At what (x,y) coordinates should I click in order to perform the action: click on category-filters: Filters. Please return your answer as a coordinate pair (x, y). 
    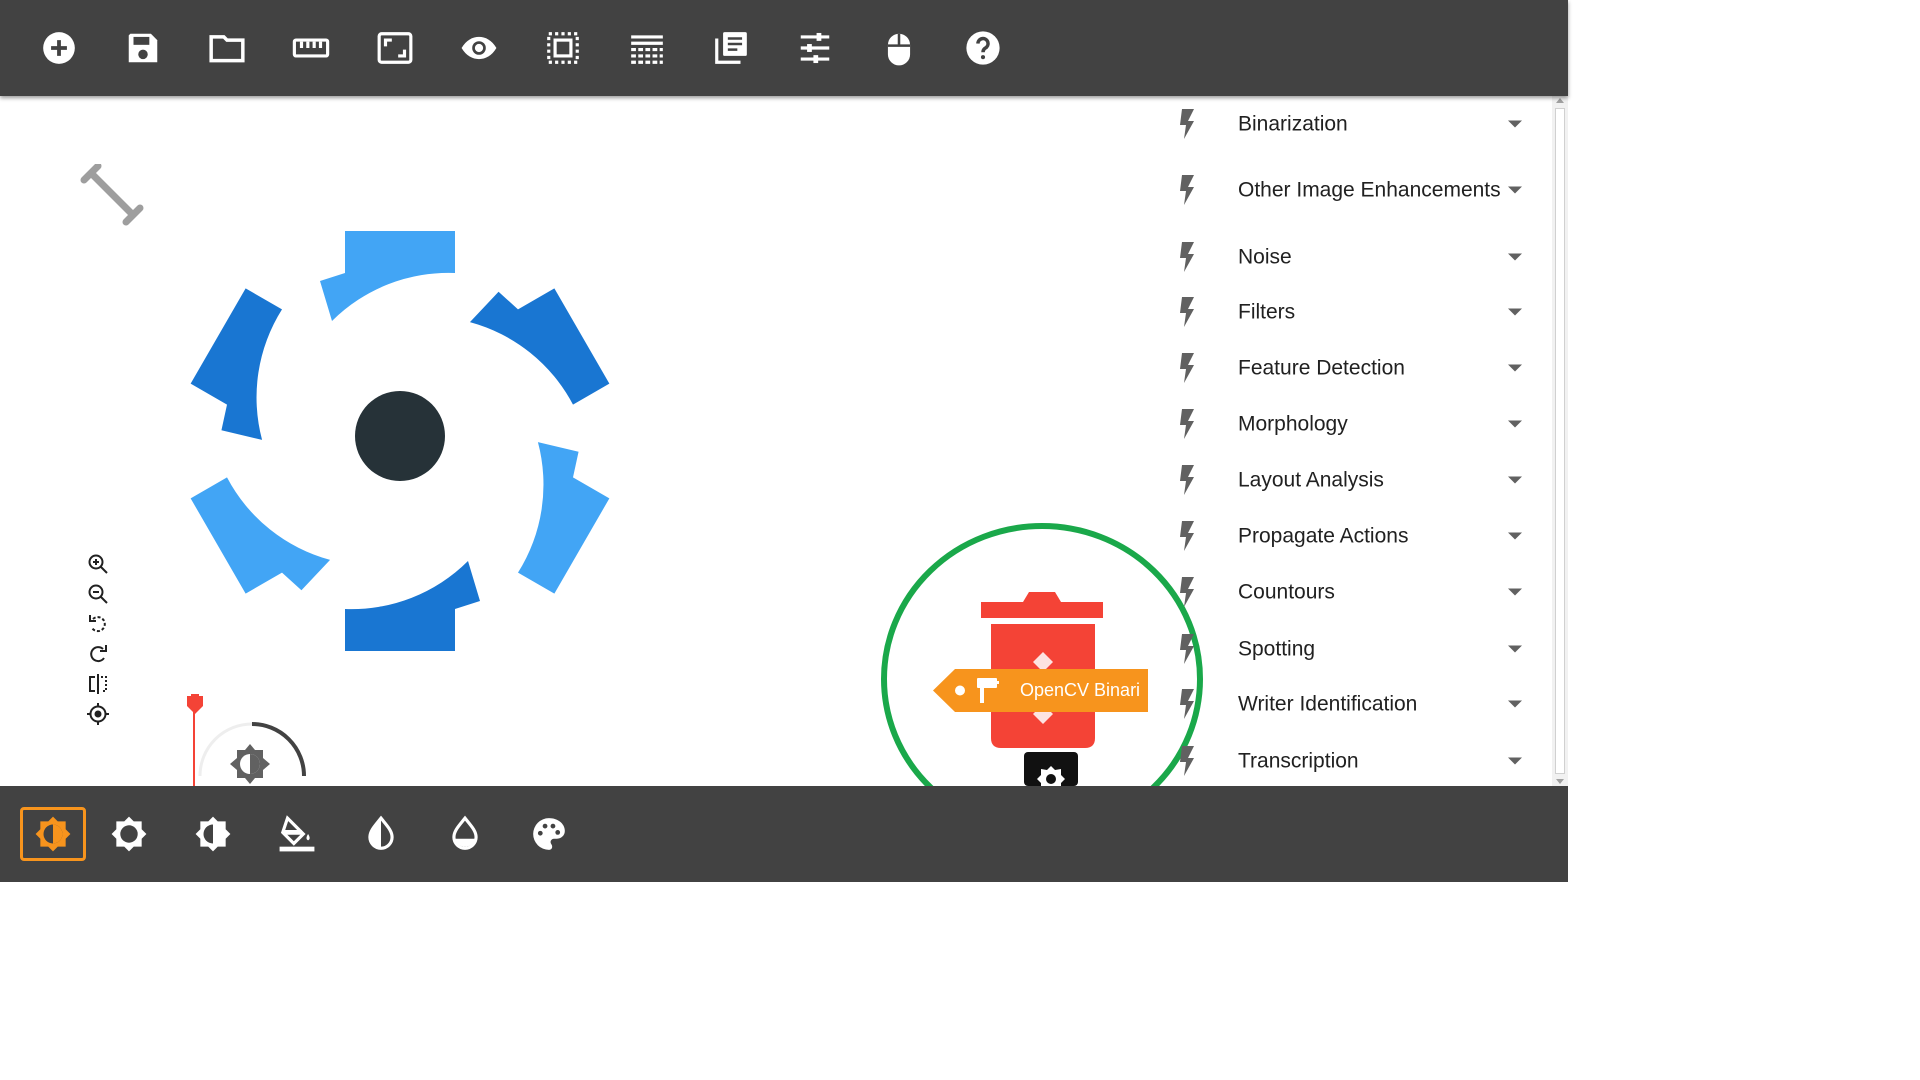
    Looking at the image, I should click on (1356, 312).